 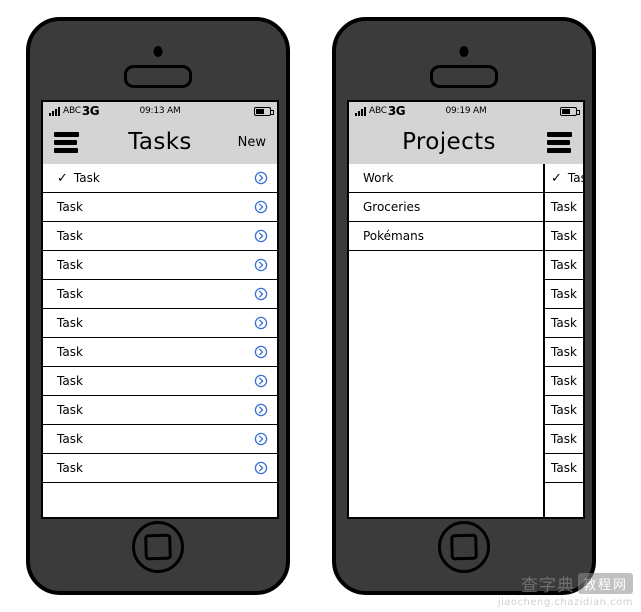 I want to click on status-bar-clock: 09:19 AM, so click(x=466, y=111).